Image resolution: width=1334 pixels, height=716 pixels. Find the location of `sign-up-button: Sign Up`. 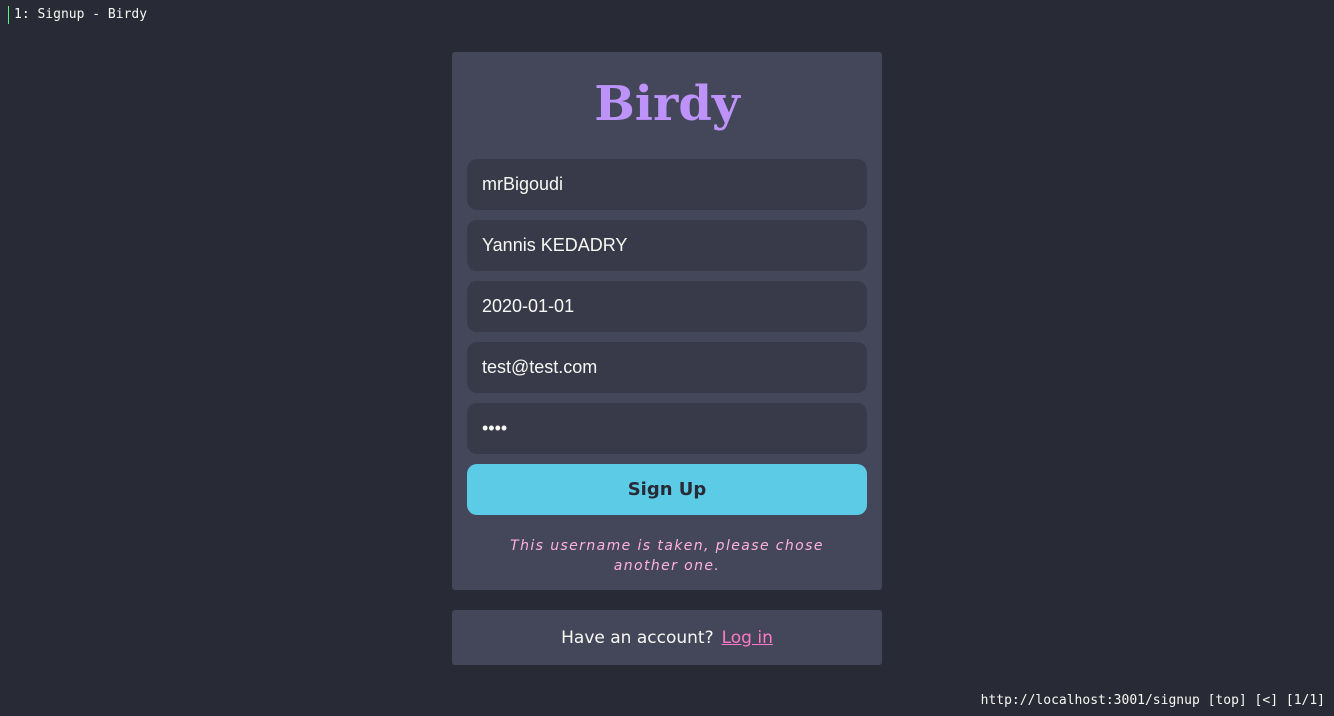

sign-up-button: Sign Up is located at coordinates (667, 489).